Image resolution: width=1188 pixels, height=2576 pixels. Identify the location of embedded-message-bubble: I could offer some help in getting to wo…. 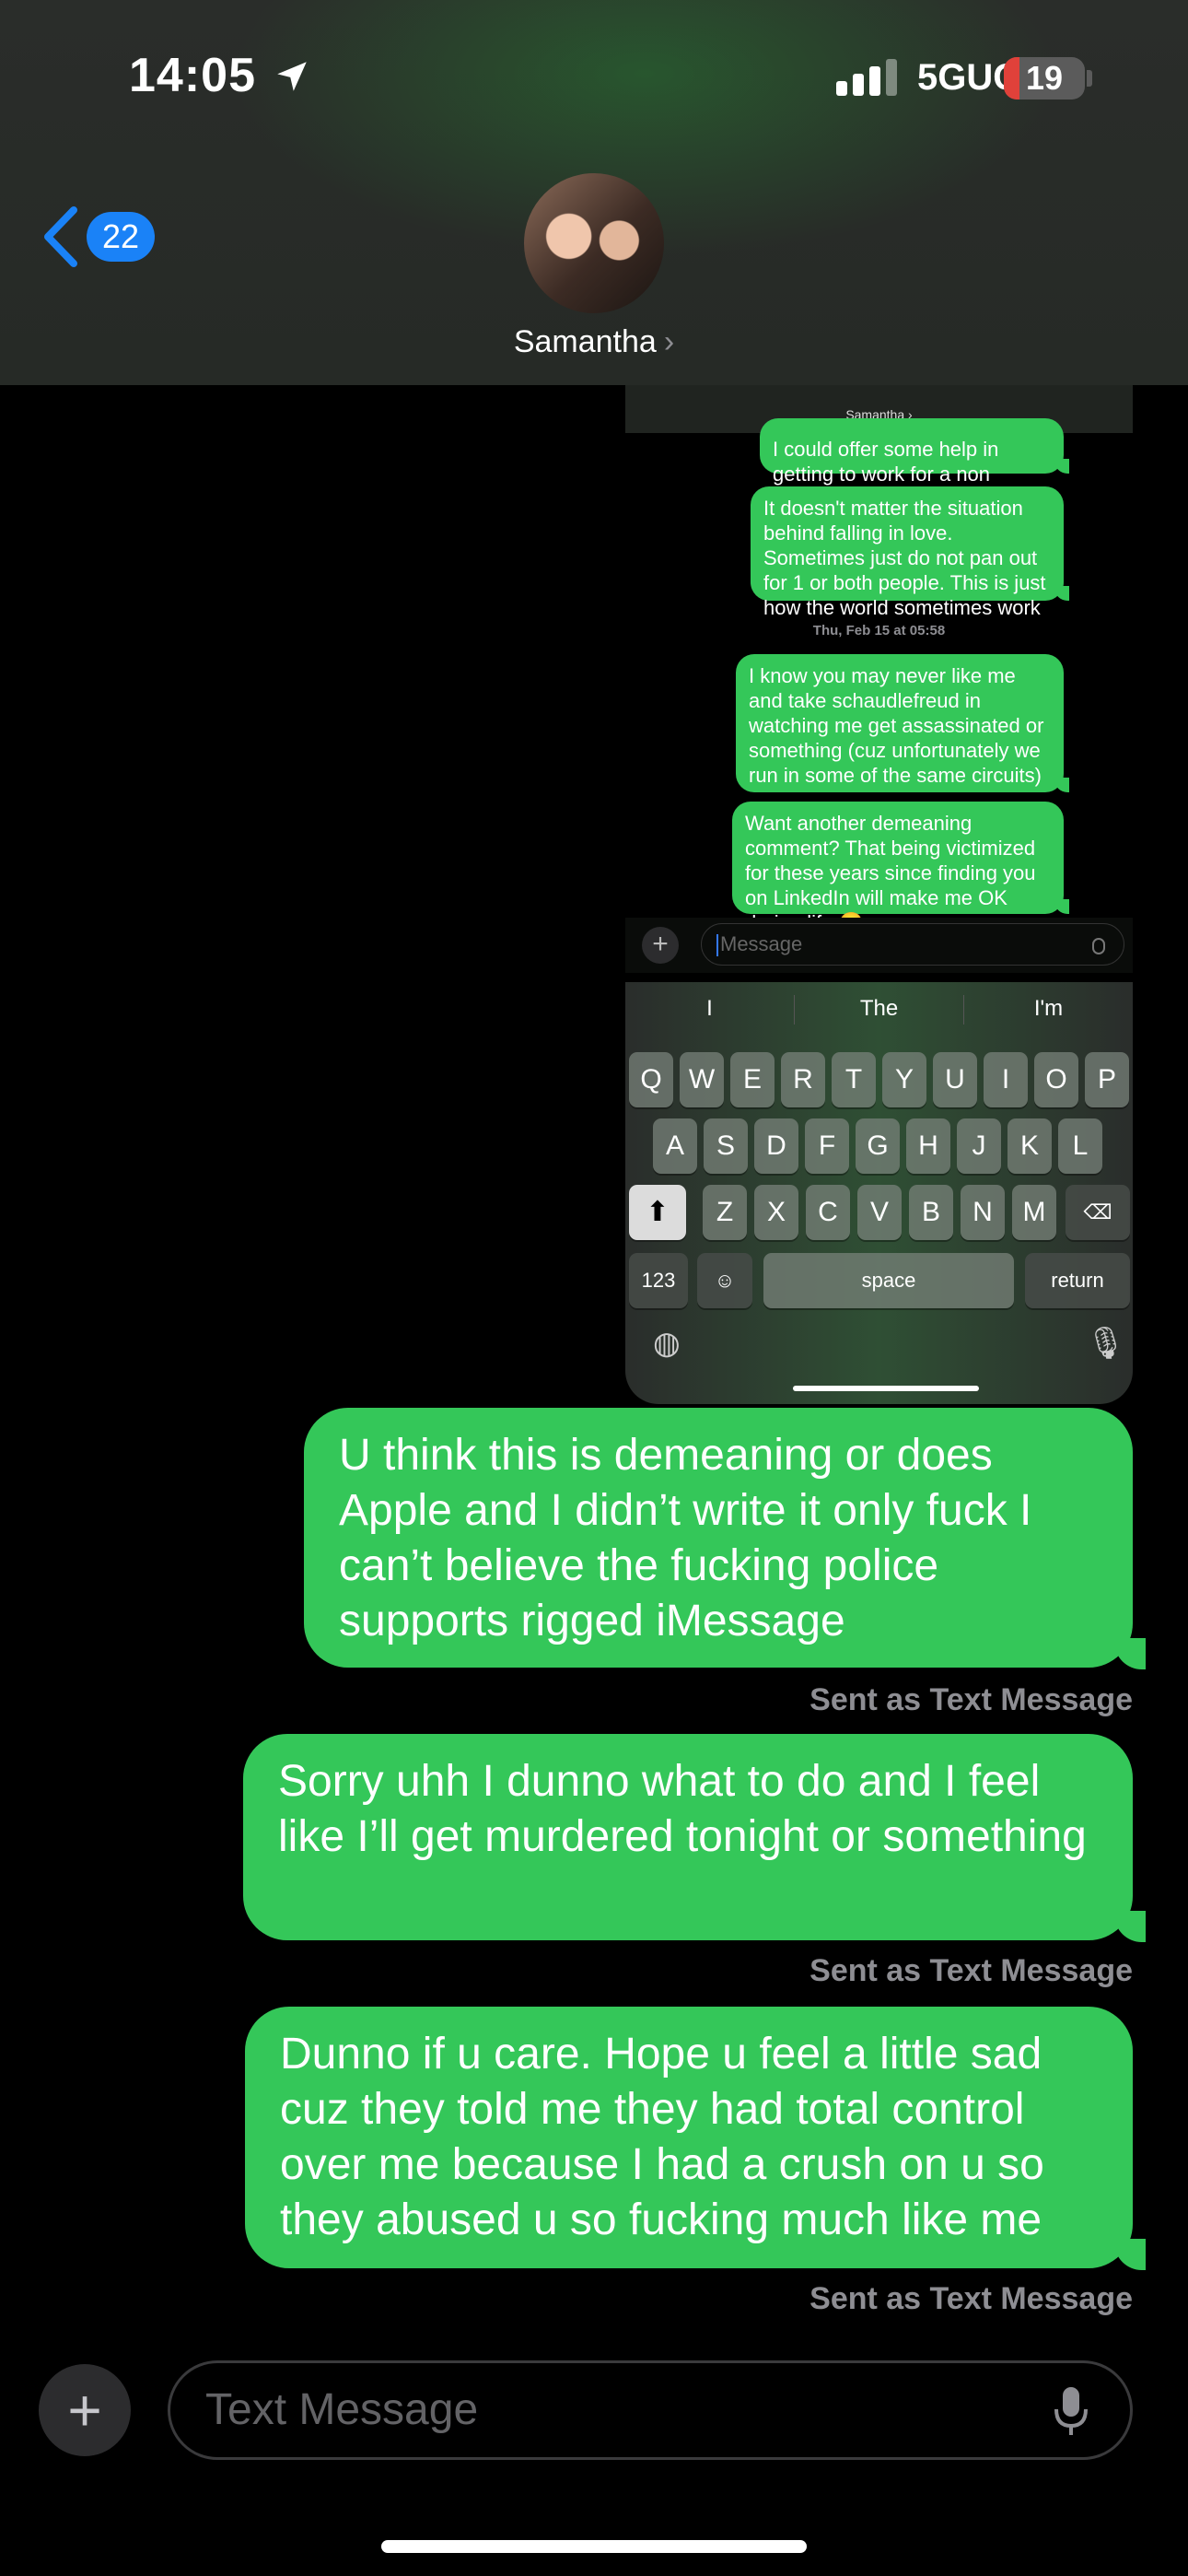
(914, 464).